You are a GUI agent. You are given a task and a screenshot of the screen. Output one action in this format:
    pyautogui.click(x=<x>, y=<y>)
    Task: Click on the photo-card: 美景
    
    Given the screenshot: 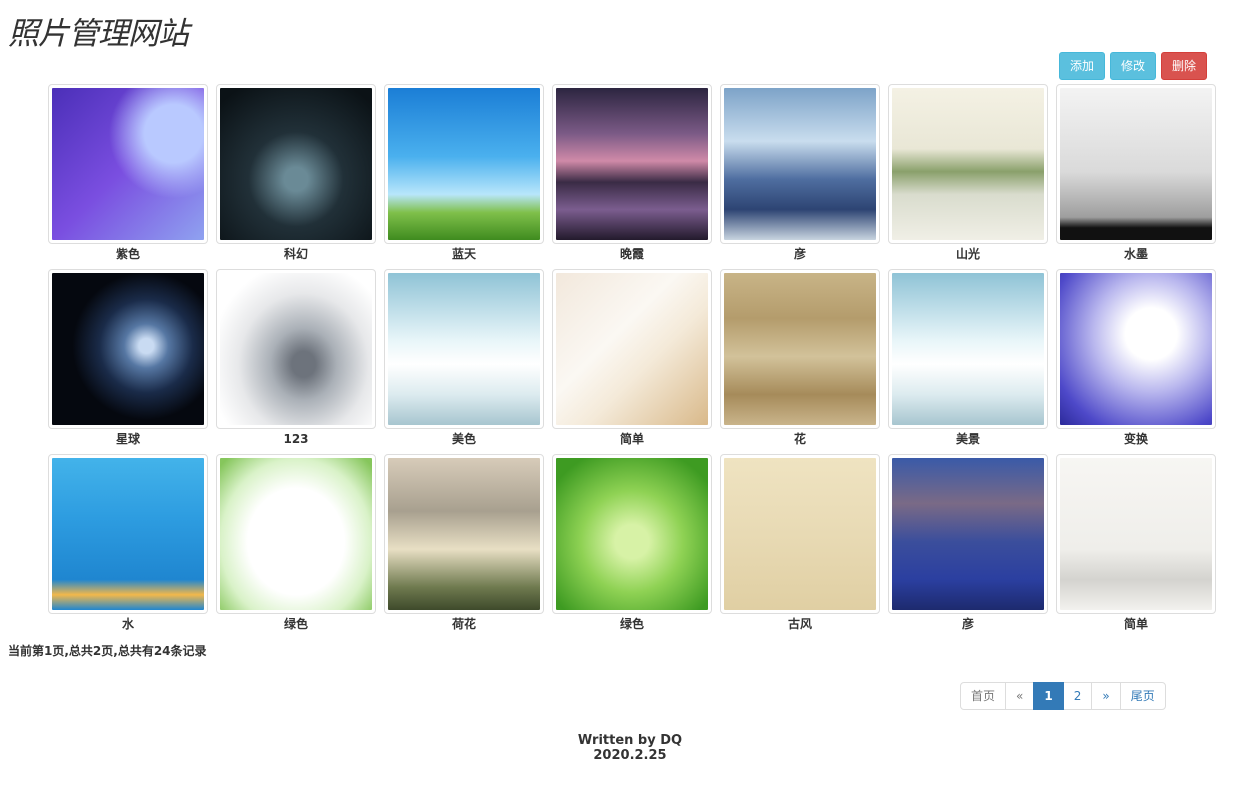 What is the action you would take?
    pyautogui.click(x=968, y=361)
    